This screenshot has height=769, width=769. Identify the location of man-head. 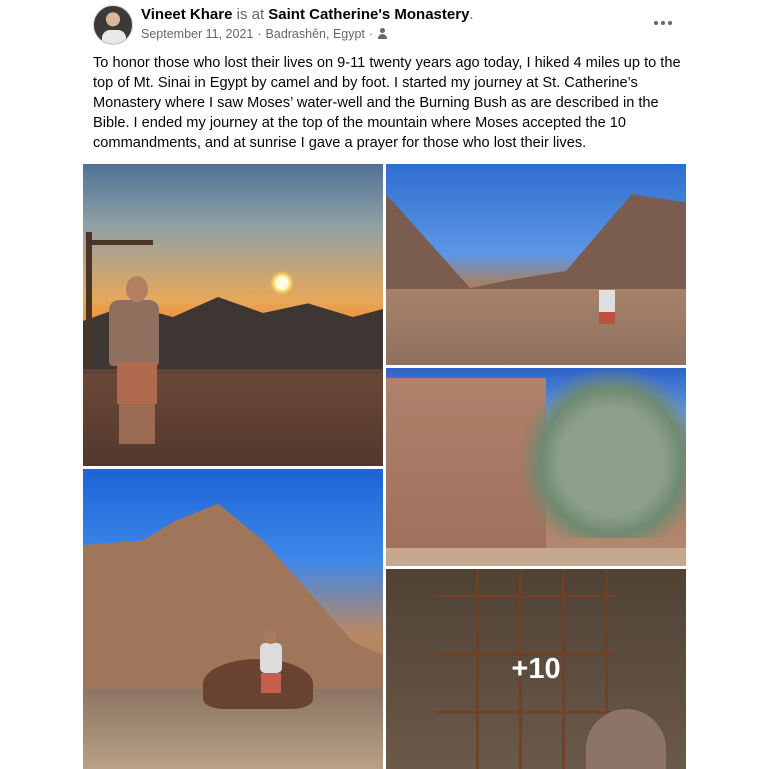
(270, 636).